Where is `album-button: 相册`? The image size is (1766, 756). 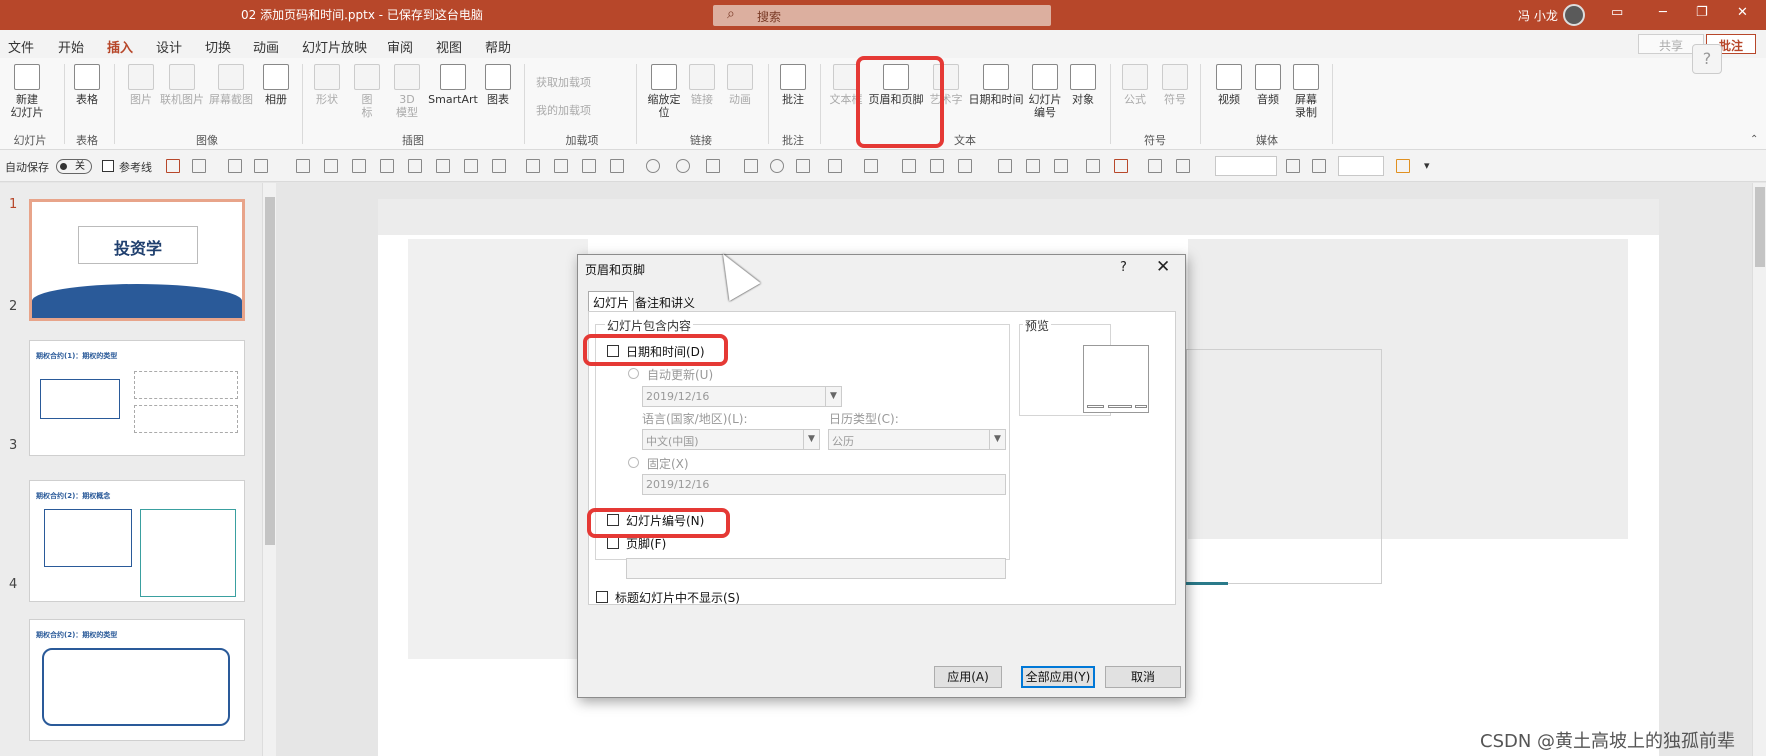 album-button: 相册 is located at coordinates (276, 85).